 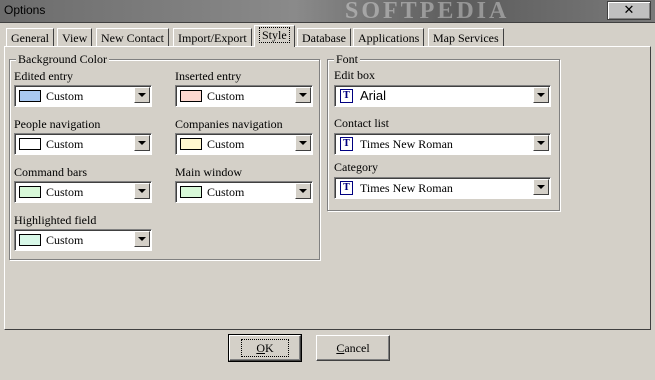 What do you see at coordinates (83, 192) in the screenshot?
I see `command-bars-color-select: Custom` at bounding box center [83, 192].